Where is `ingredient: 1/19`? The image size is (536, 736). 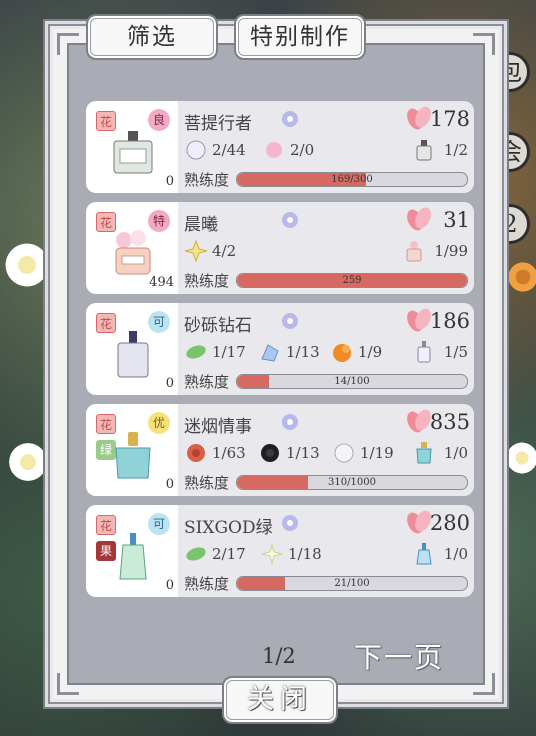 ingredient: 1/19 is located at coordinates (363, 453).